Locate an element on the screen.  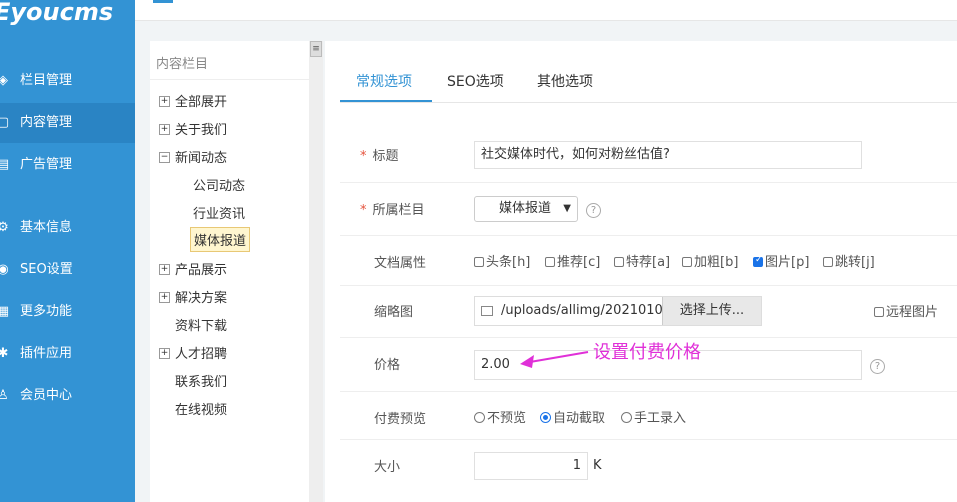
size-unit: K is located at coordinates (597, 465).